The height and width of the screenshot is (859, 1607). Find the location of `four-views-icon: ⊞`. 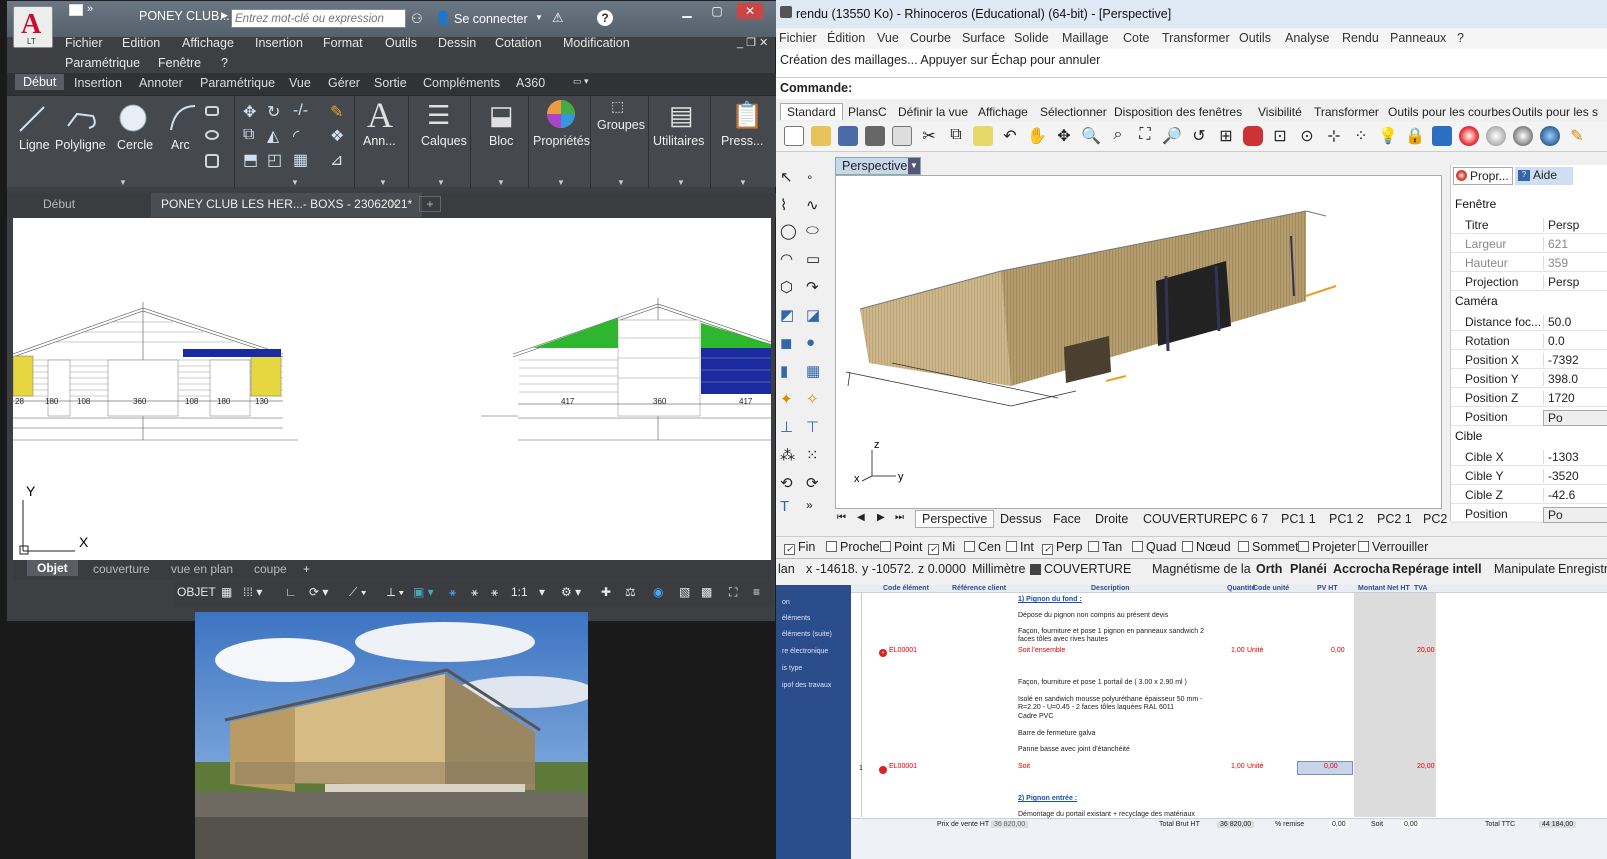

four-views-icon: ⊞ is located at coordinates (1226, 136).